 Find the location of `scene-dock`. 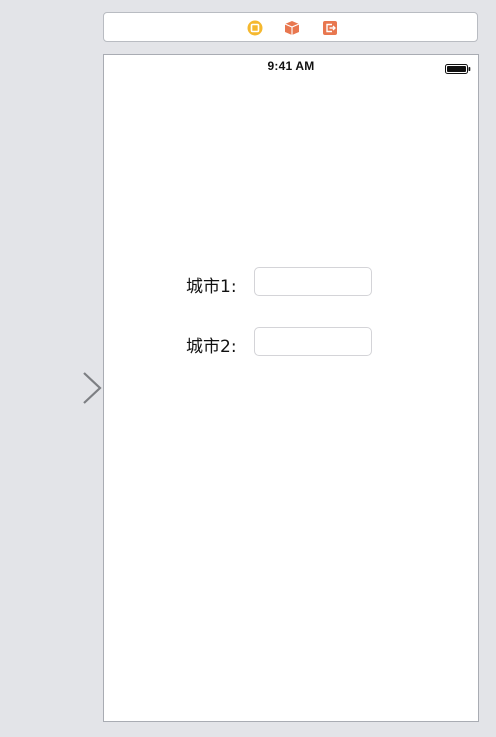

scene-dock is located at coordinates (290, 27).